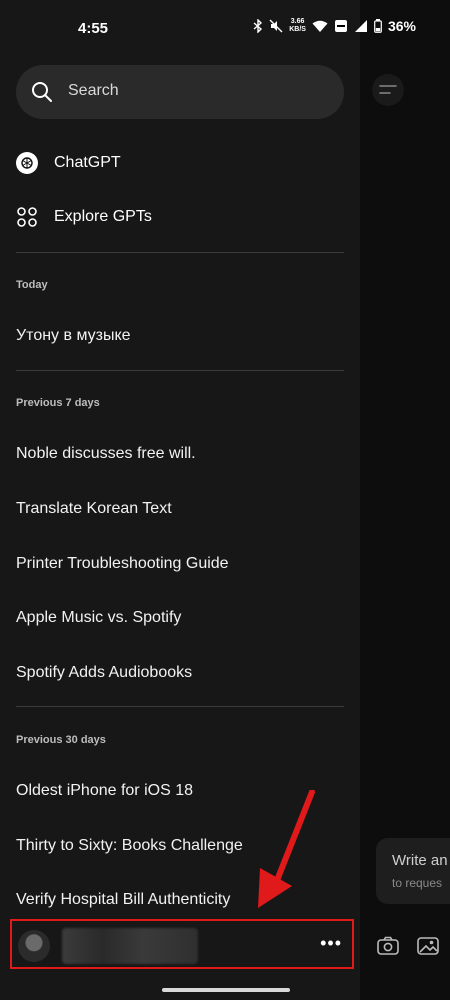 The width and height of the screenshot is (450, 1000). I want to click on search-placeholder: Search, so click(93, 90).